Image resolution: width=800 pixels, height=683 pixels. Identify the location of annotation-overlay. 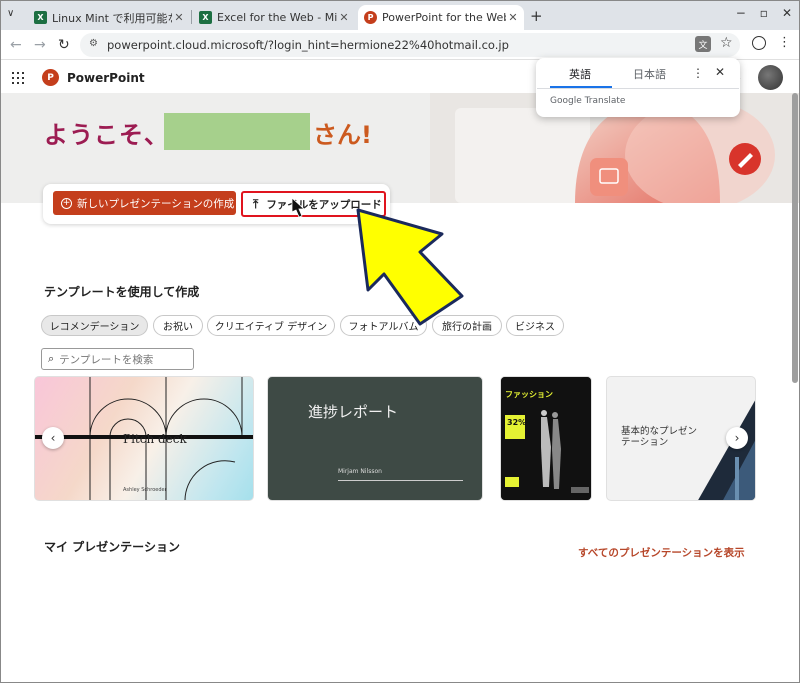
(377, 261).